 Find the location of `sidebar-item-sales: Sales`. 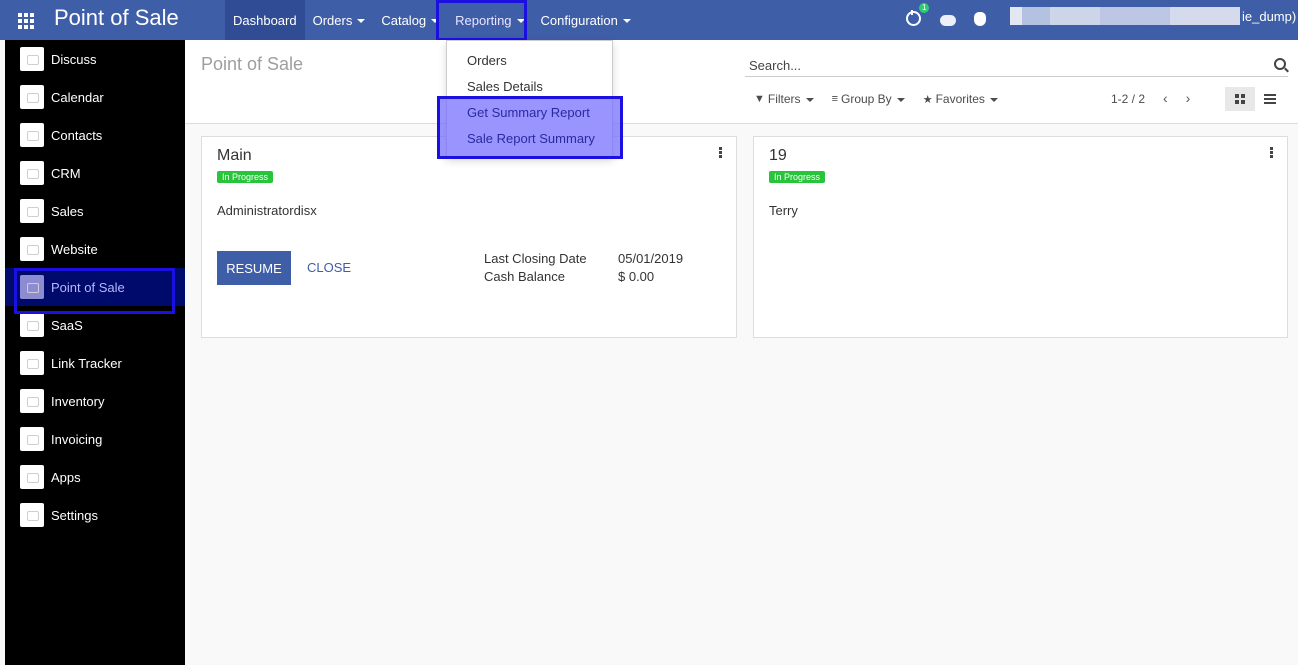

sidebar-item-sales: Sales is located at coordinates (95, 211).